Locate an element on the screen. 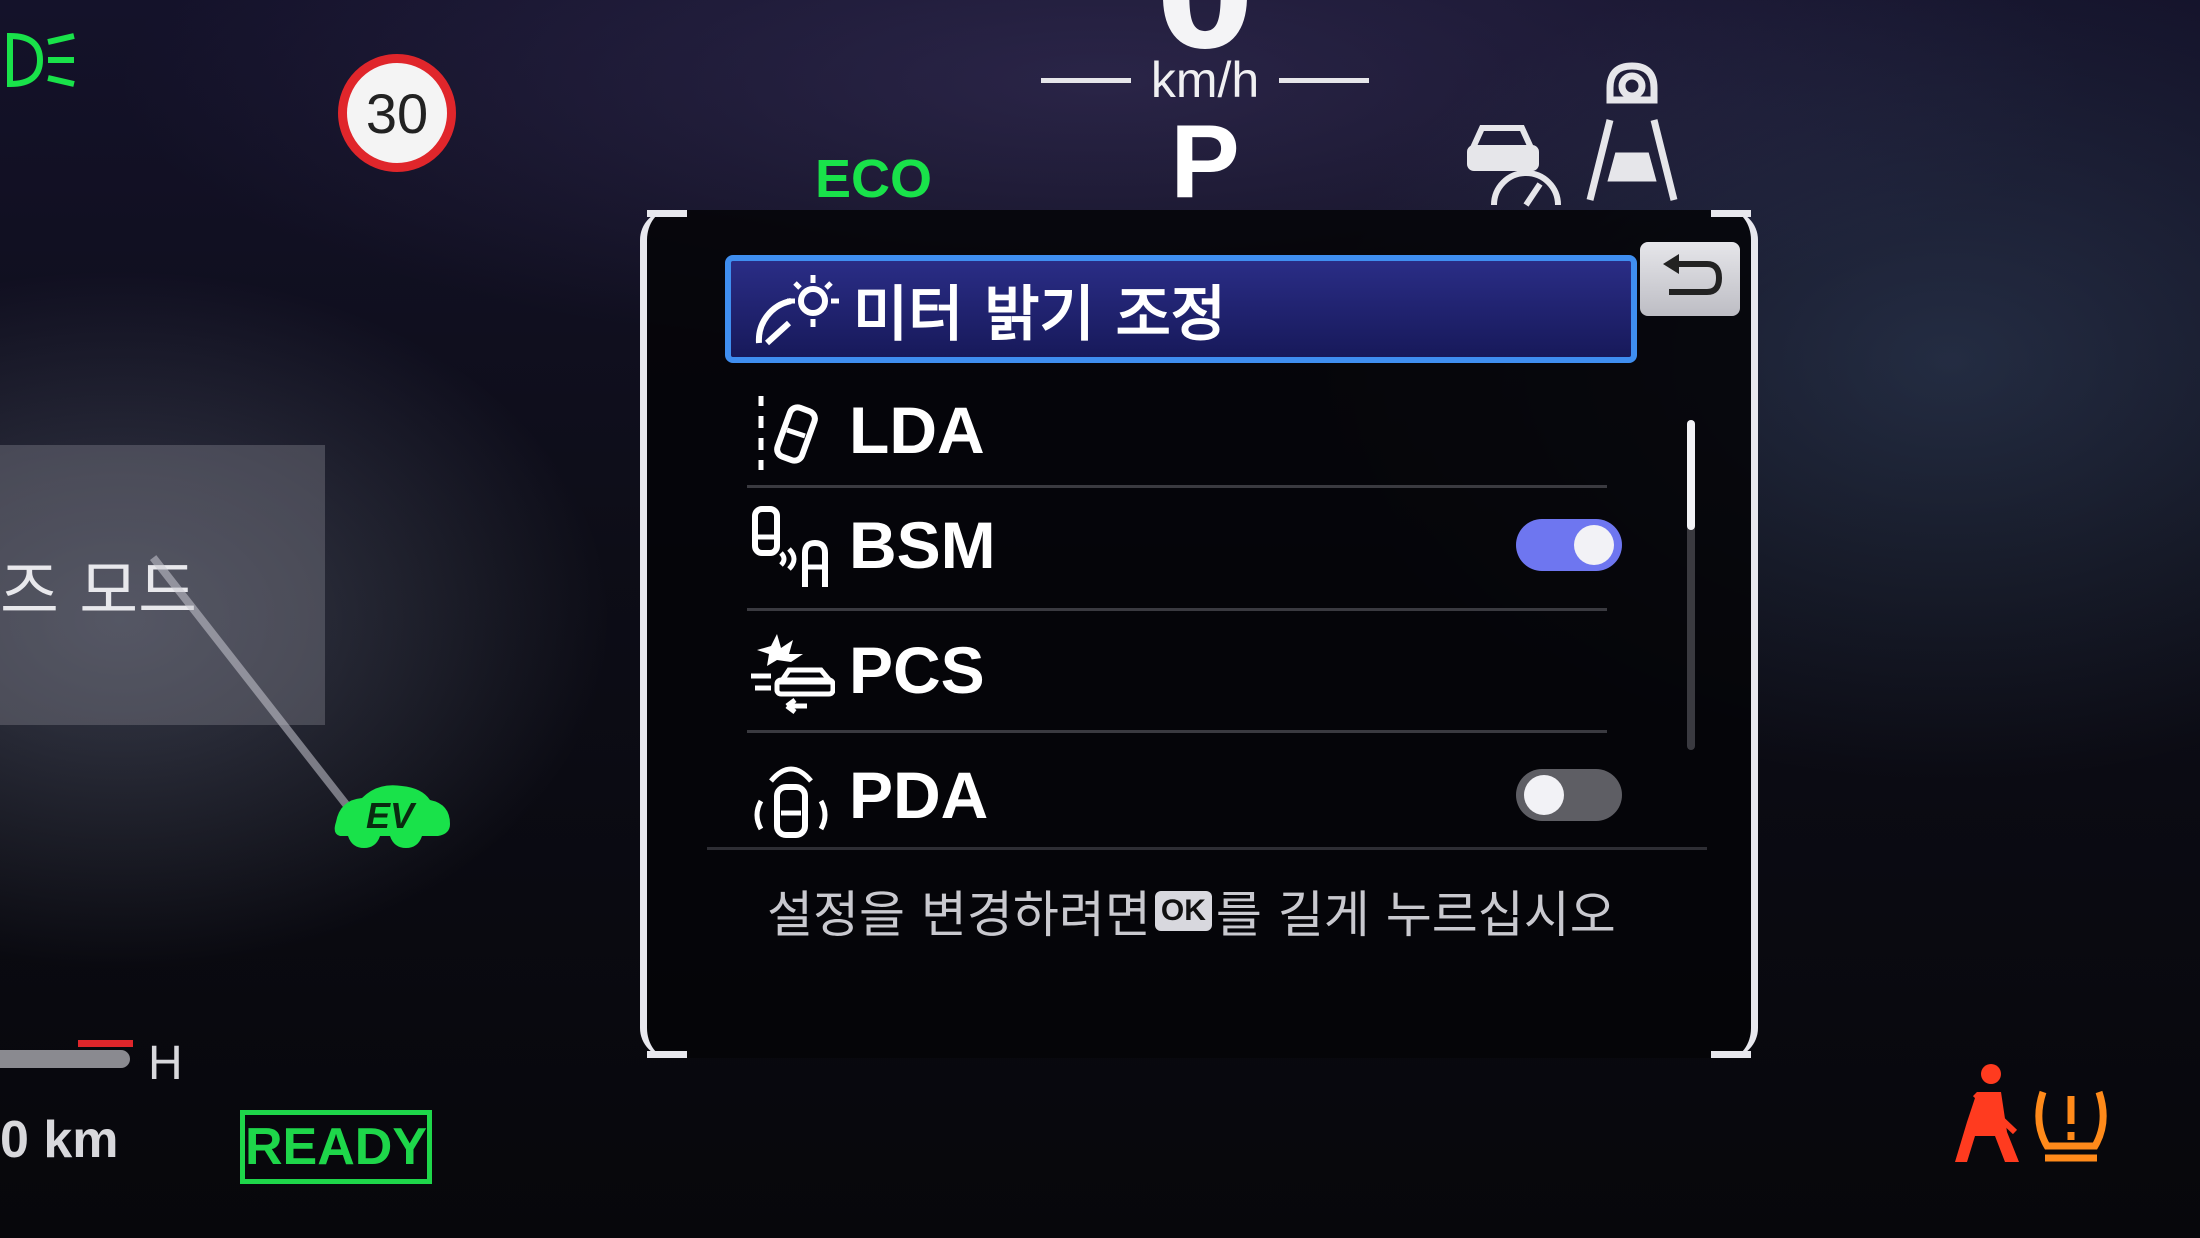  pda-toggle is located at coordinates (1569, 795).